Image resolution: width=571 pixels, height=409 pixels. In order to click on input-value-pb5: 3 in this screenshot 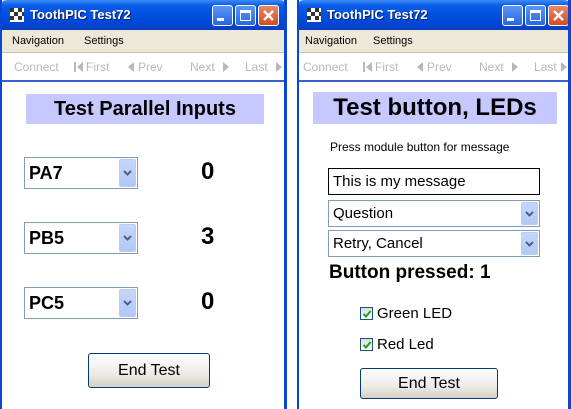, I will do `click(208, 236)`.